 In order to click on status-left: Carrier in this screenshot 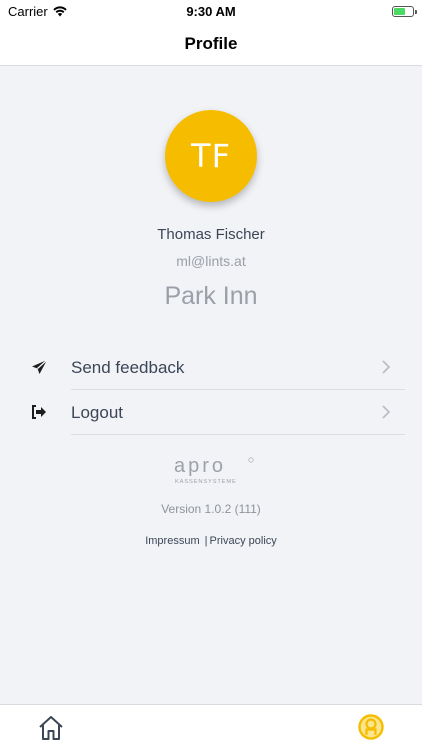, I will do `click(38, 11)`.